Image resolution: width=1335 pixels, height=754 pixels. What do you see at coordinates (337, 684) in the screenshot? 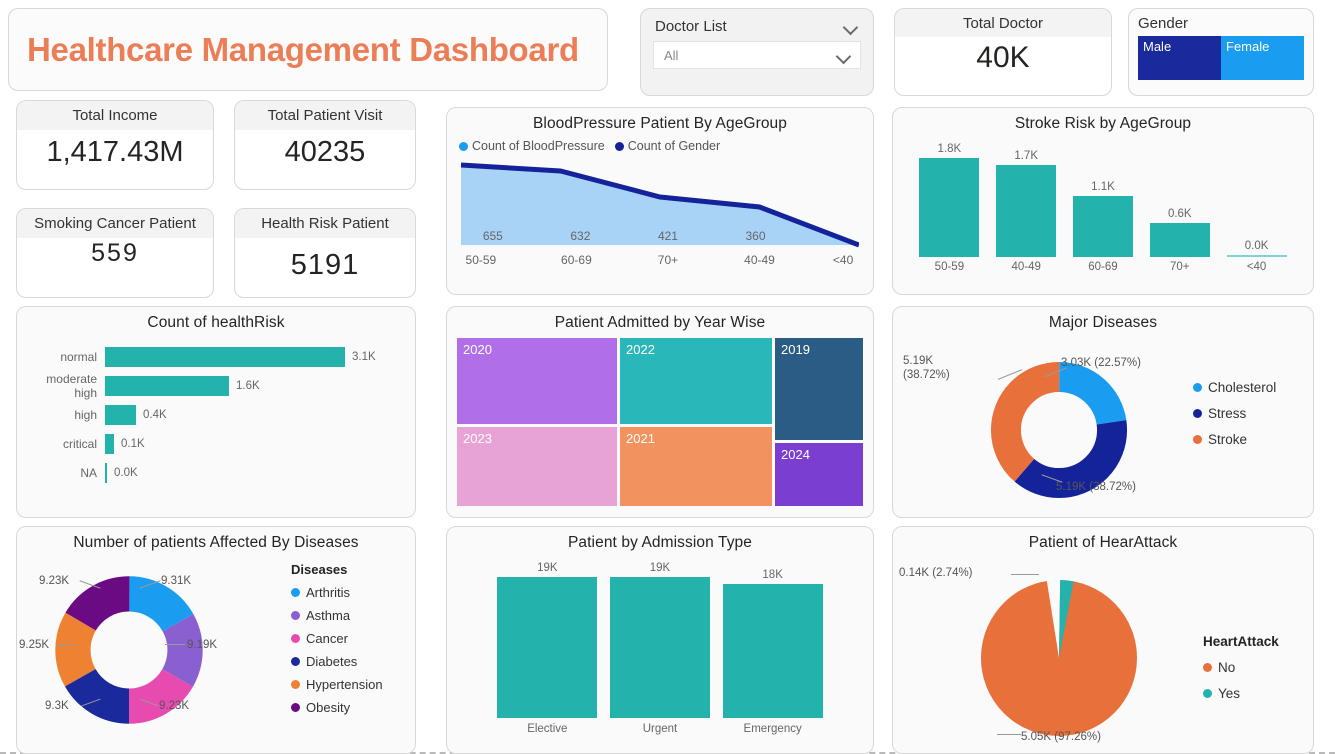
I see `legend-item-hypertension: Hypertension` at bounding box center [337, 684].